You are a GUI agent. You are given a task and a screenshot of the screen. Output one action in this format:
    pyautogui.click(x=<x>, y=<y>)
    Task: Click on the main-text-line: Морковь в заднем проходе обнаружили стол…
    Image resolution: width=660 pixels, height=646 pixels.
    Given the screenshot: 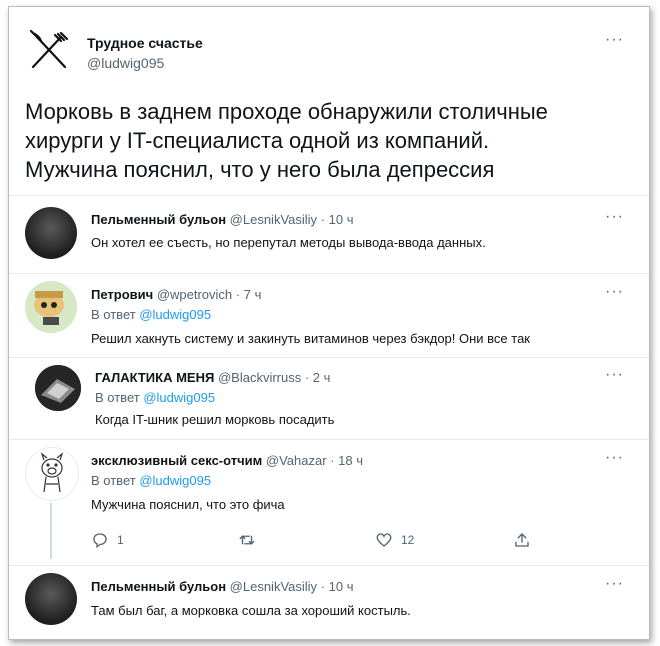 What is the action you would take?
    pyautogui.click(x=286, y=111)
    